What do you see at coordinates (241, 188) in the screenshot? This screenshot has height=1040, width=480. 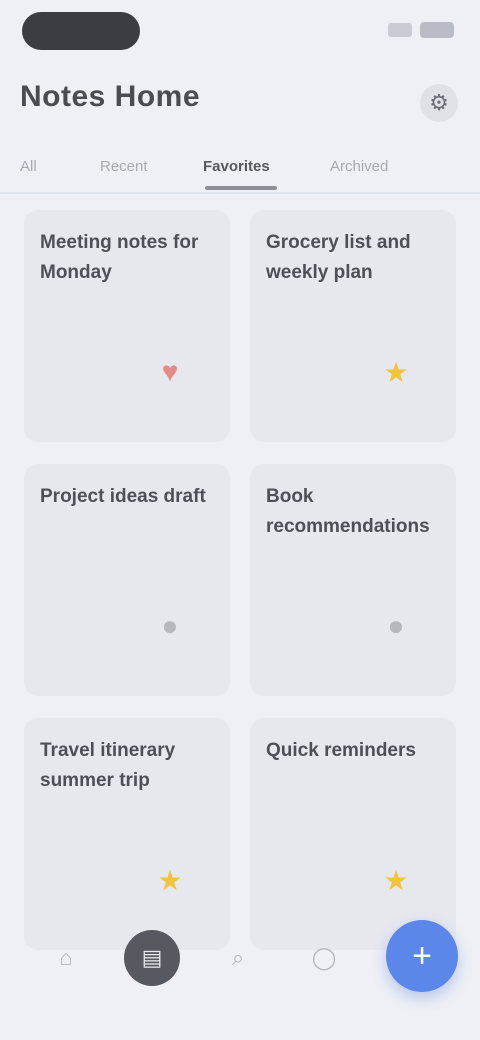 I see `tab-indicator` at bounding box center [241, 188].